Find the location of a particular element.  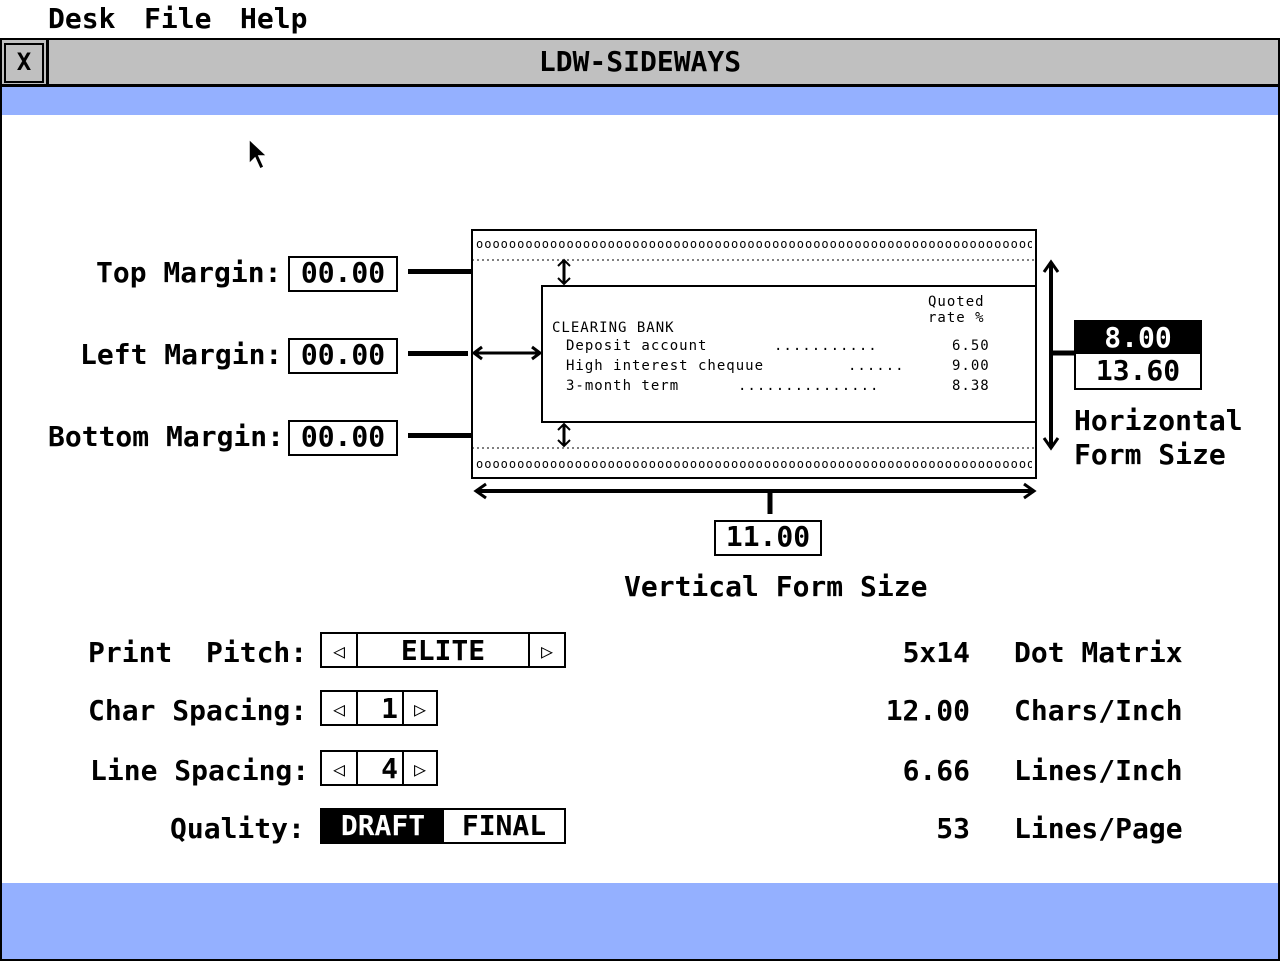

preview-row-3-rate: 8.38 is located at coordinates (971, 386).